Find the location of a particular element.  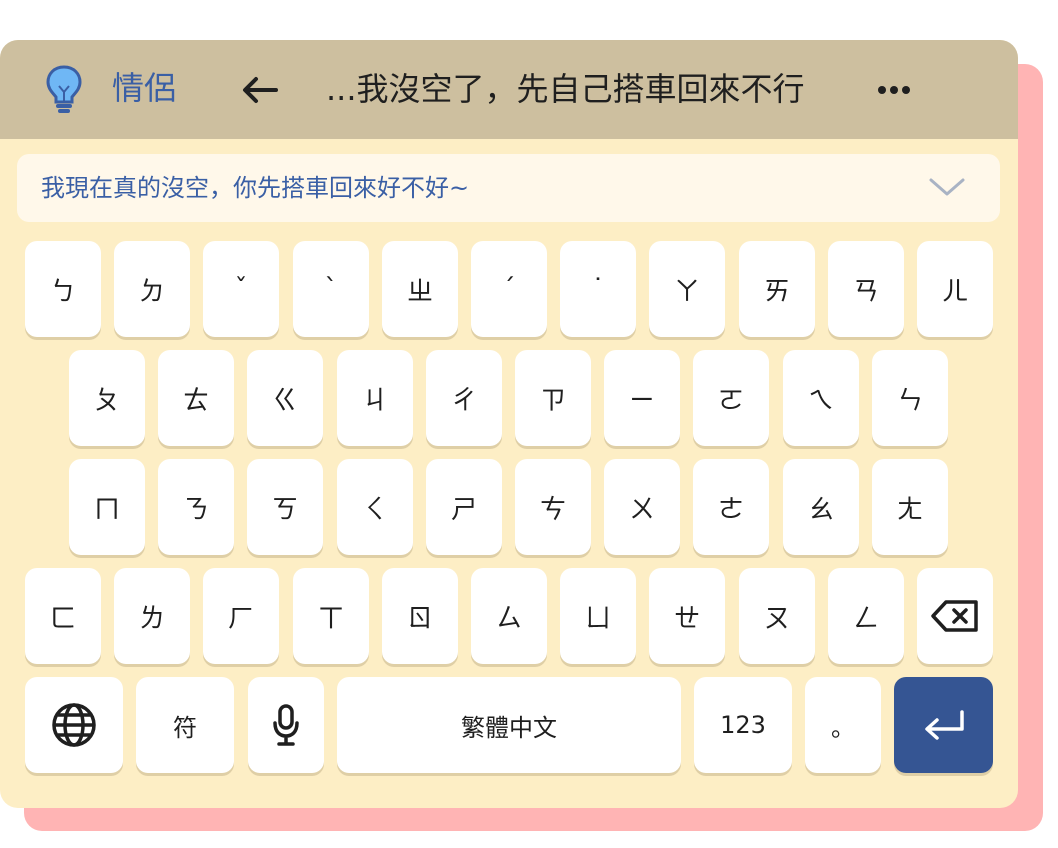

key-row1-2: ㄉ is located at coordinates (152, 289).